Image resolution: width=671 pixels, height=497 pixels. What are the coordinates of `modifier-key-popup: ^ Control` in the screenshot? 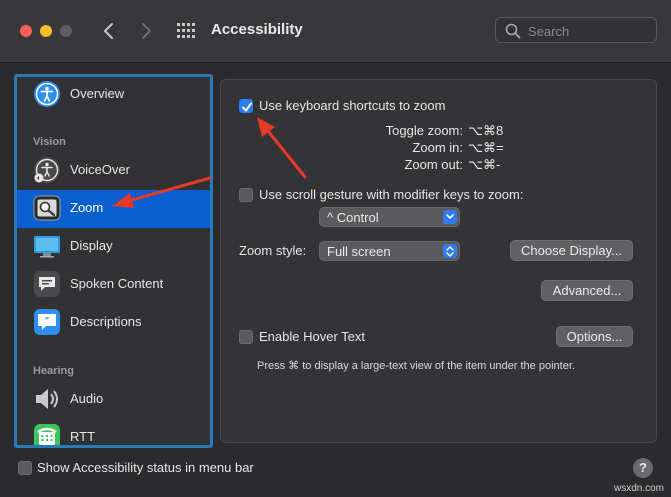 It's located at (389, 217).